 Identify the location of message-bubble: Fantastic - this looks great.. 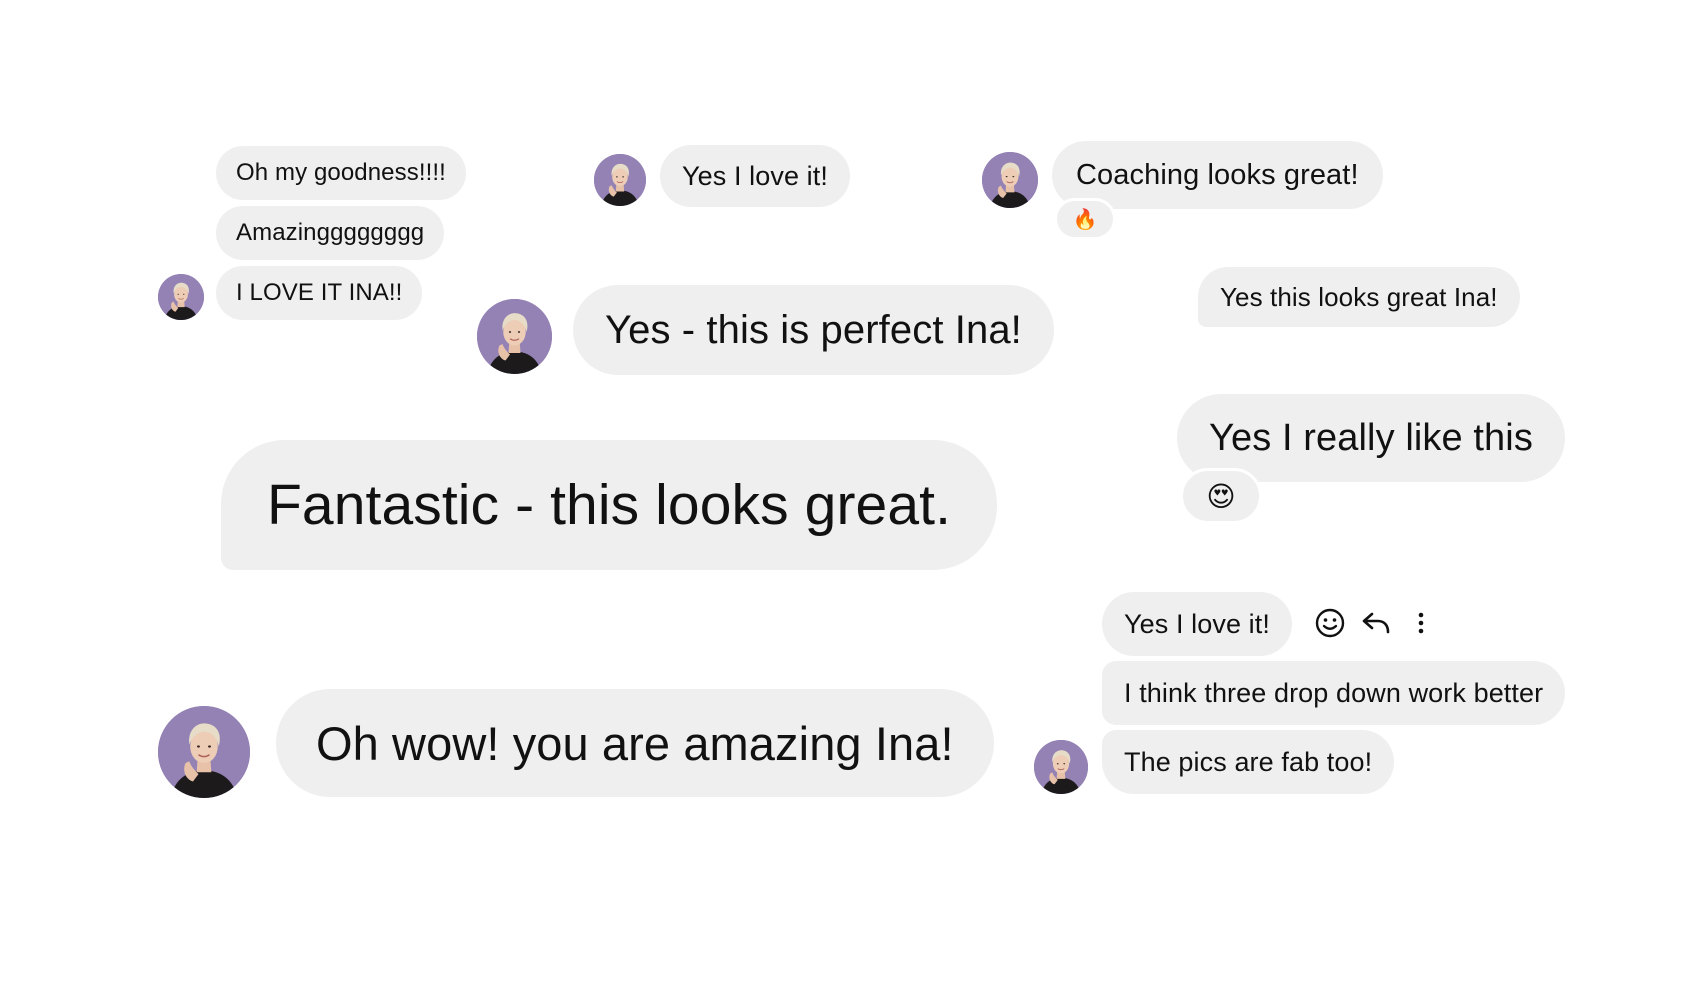
(609, 505).